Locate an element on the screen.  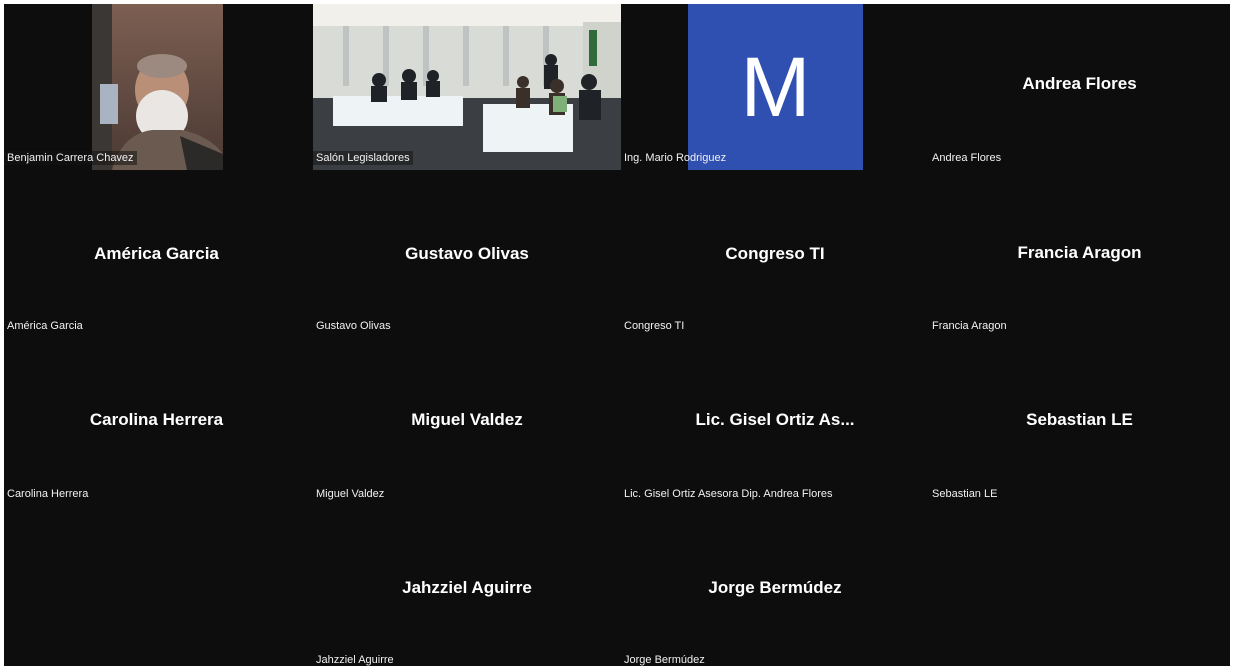
participant-label: Benjamin Carrera Chavez is located at coordinates (70, 158).